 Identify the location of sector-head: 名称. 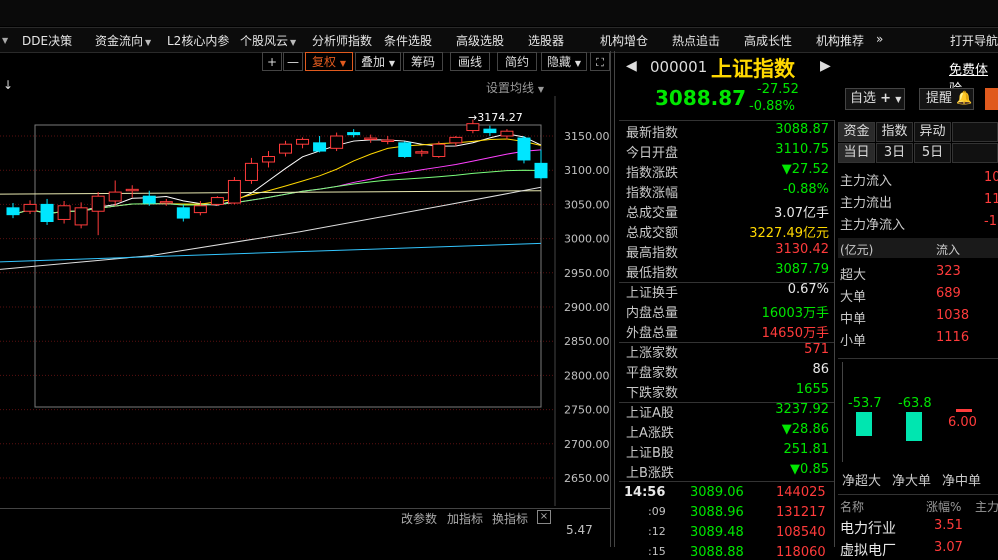
(852, 507).